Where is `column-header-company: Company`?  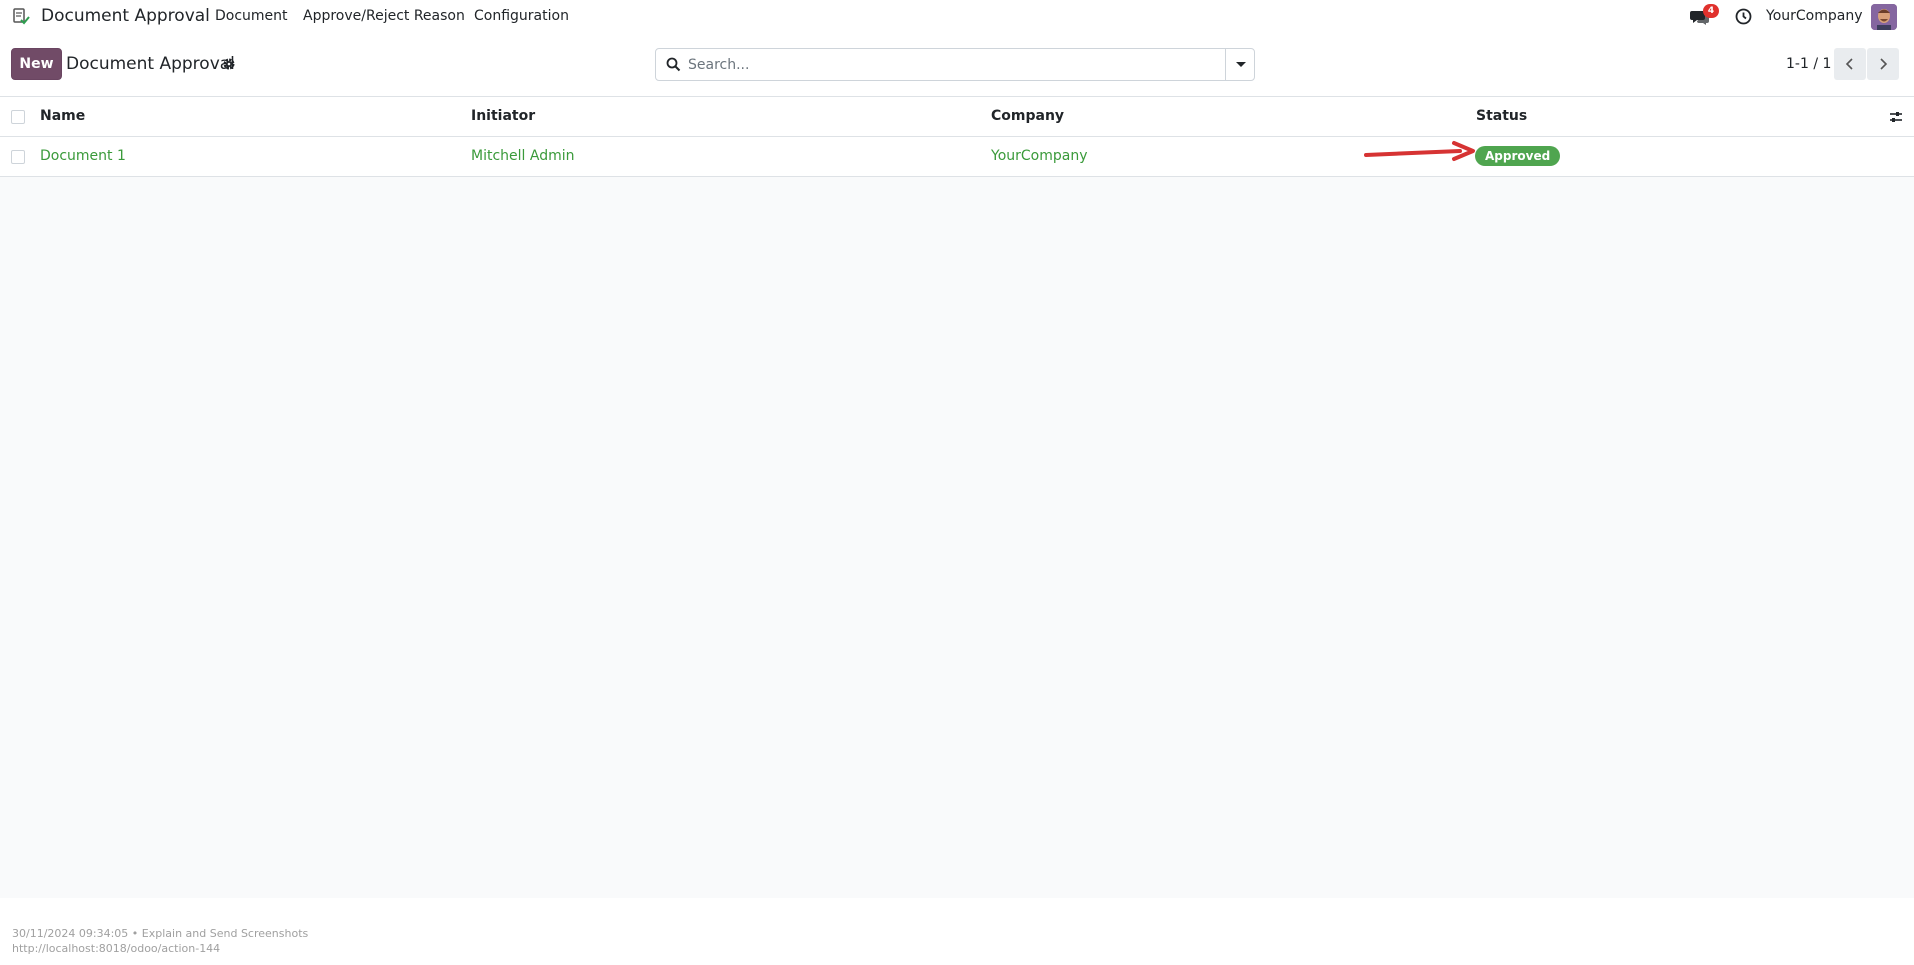 column-header-company: Company is located at coordinates (1027, 116).